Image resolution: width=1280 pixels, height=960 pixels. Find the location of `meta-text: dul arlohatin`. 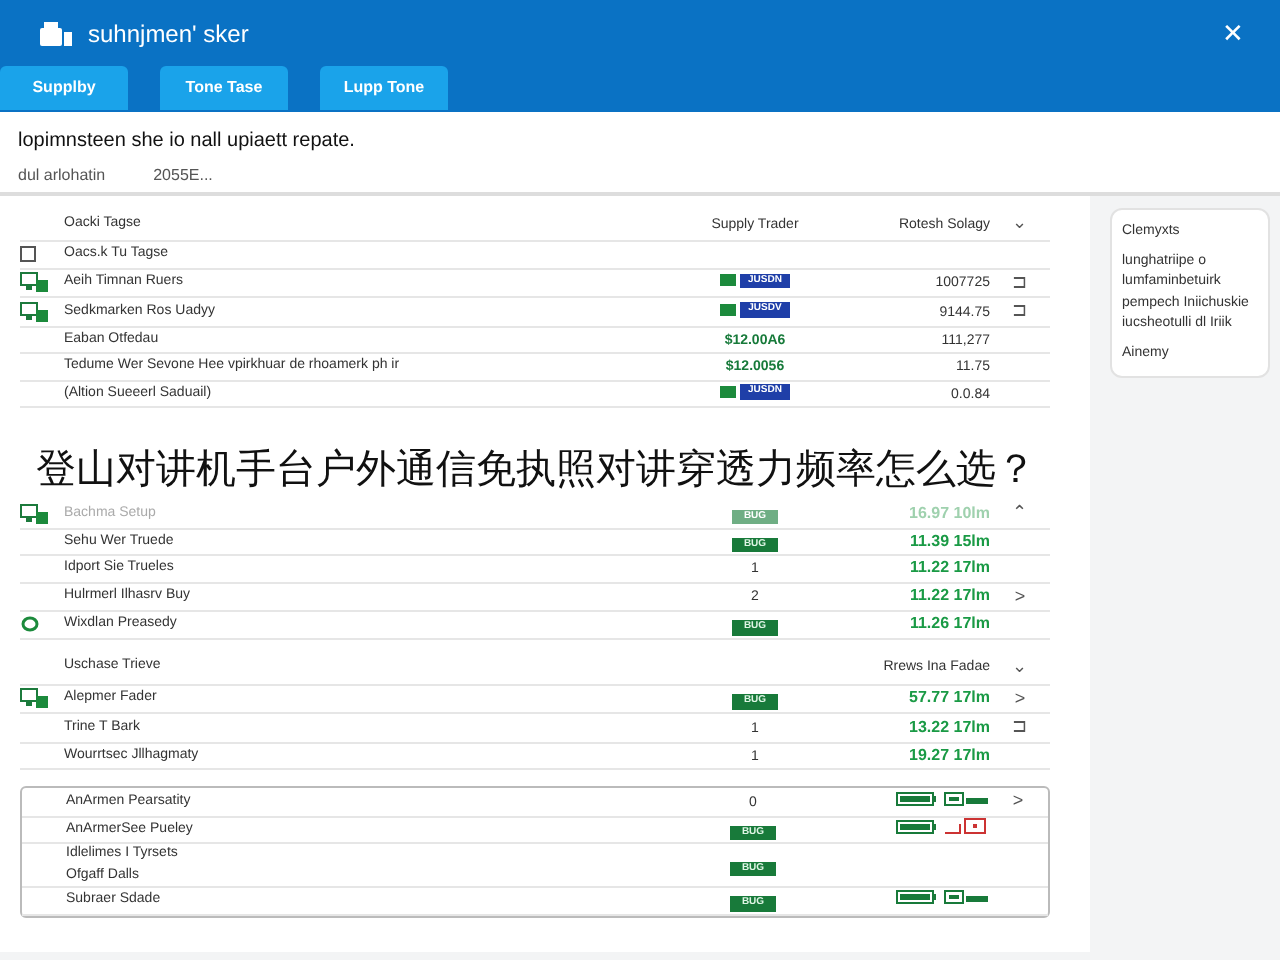

meta-text: dul arlohatin is located at coordinates (62, 176).